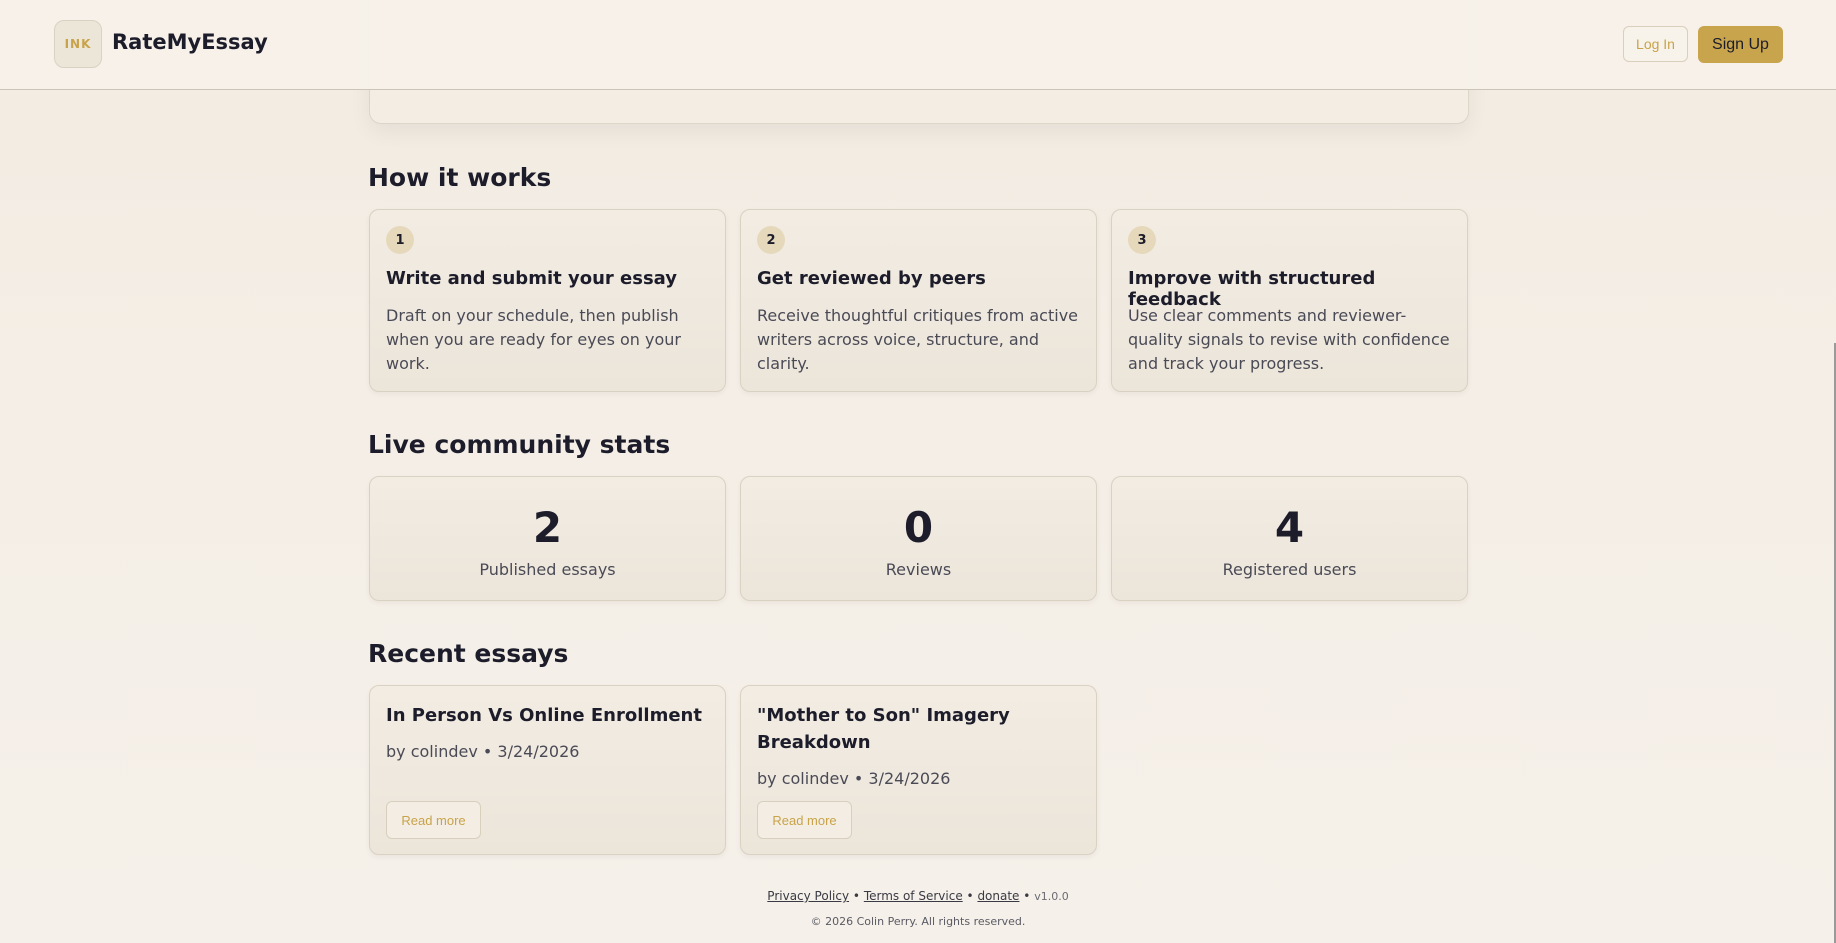  I want to click on logo: INK, so click(78, 44).